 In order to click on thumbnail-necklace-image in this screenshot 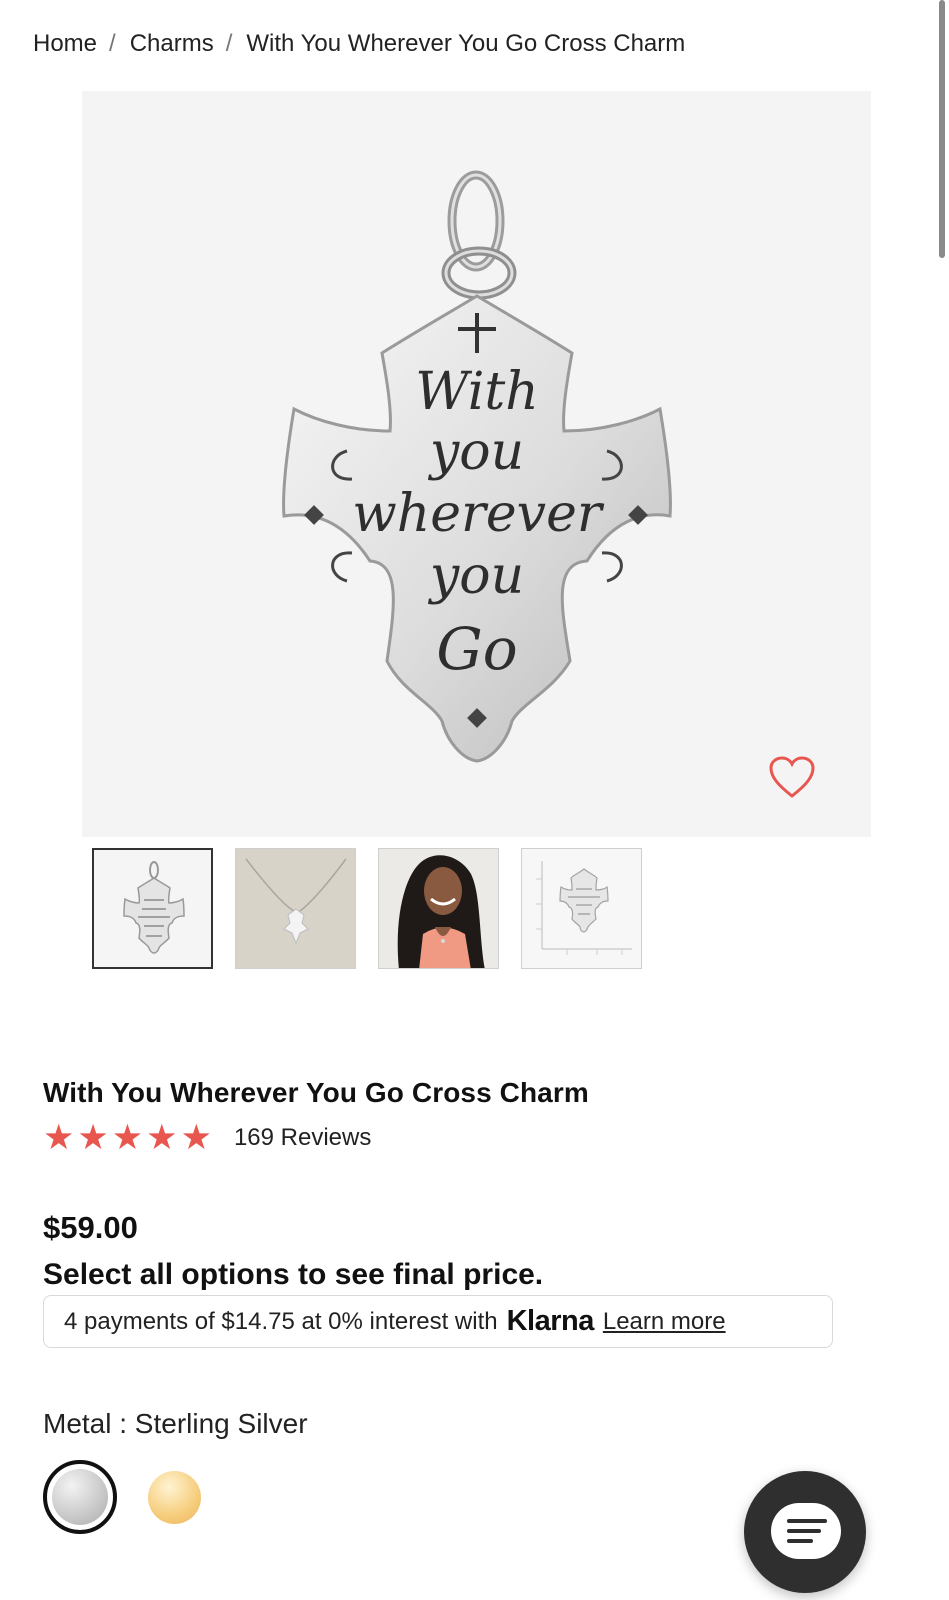, I will do `click(295, 908)`.